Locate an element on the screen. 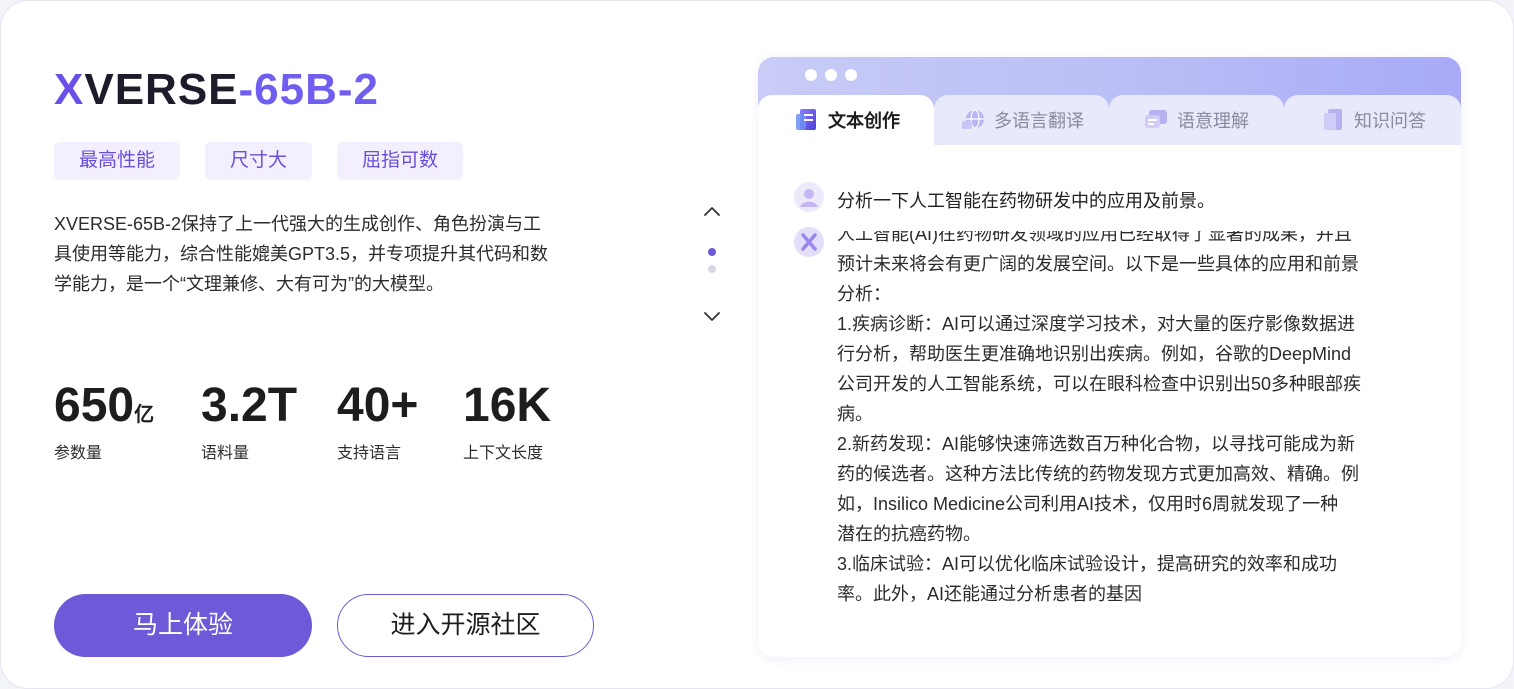  book-icon is located at coordinates (1333, 120).